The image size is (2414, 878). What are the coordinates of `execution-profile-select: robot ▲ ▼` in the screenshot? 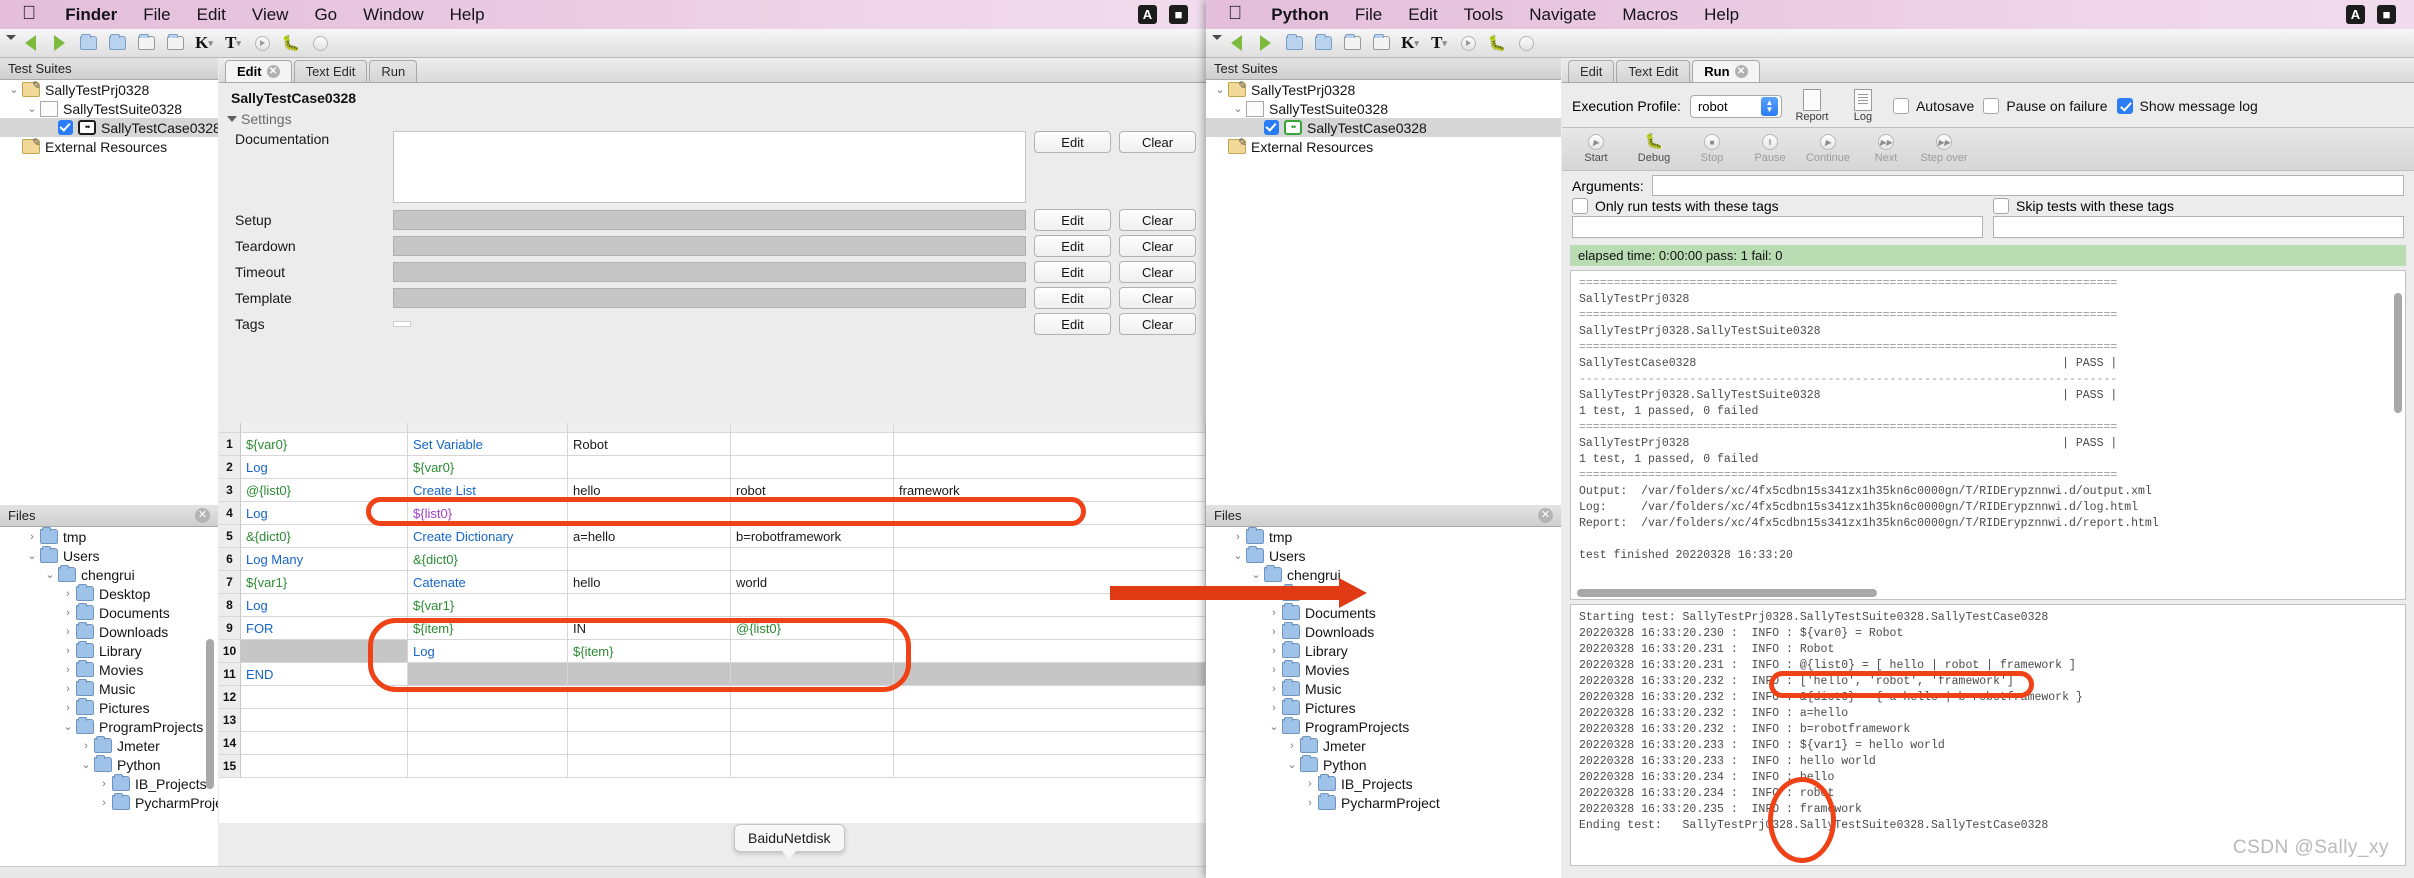 It's located at (1735, 106).